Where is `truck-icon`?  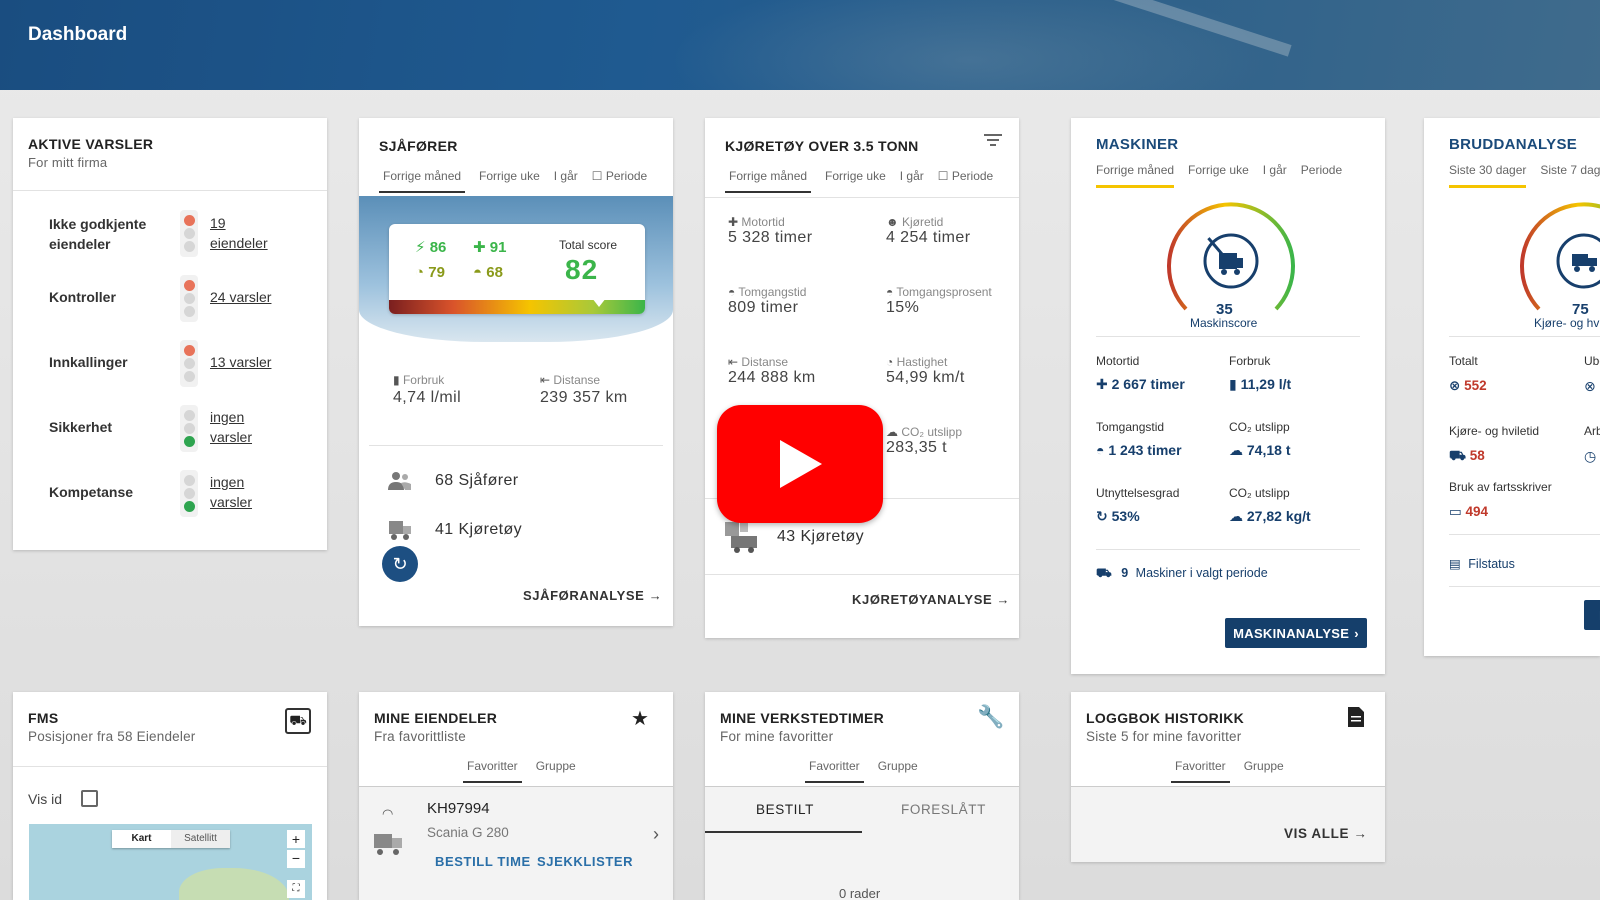
truck-icon is located at coordinates (741, 537).